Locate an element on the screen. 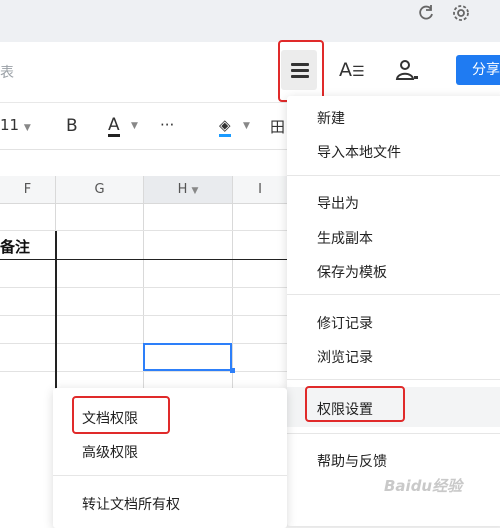 This screenshot has width=500, height=528. menu-item-help-feedback: 帮助与反馈 is located at coordinates (352, 461).